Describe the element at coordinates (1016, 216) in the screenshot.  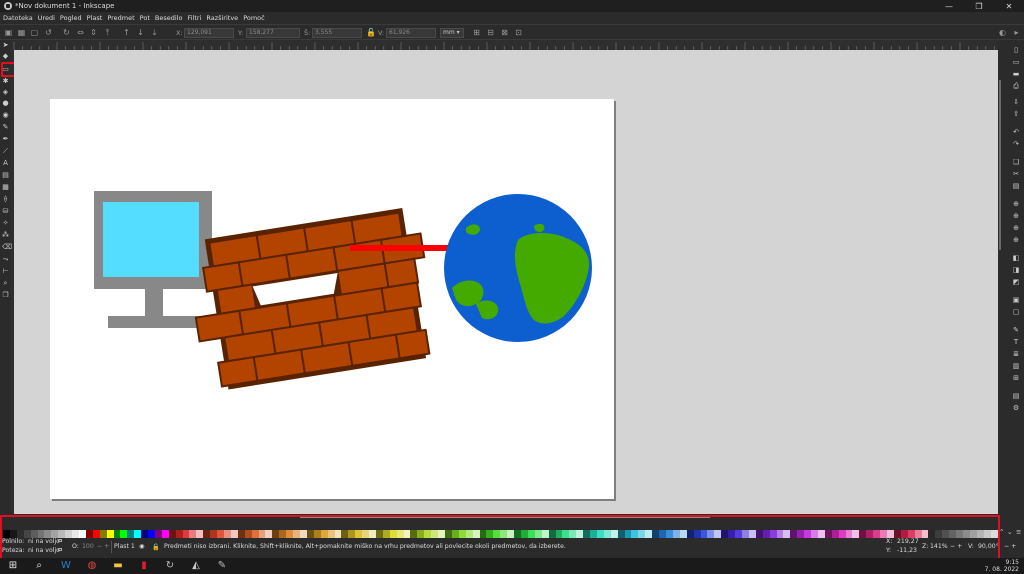
I see `zoom-drawing-icon: ⊕` at that location.